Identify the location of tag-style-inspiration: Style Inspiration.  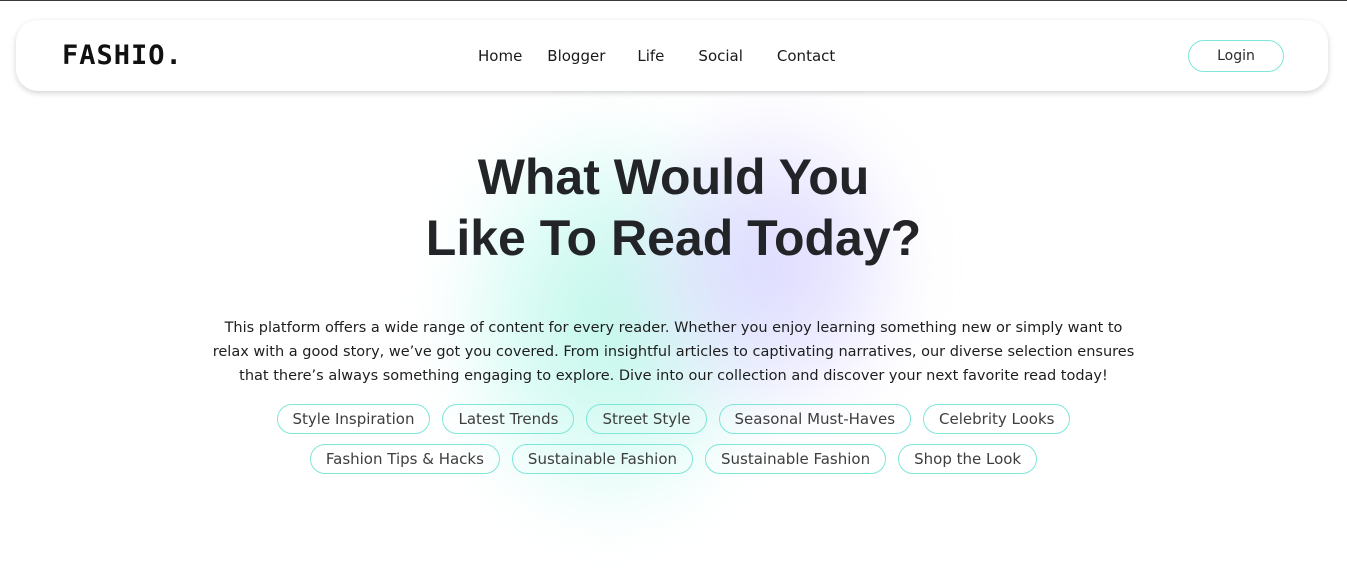
(353, 419).